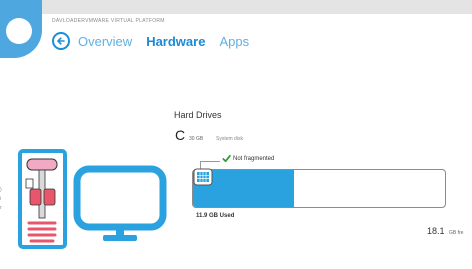 The width and height of the screenshot is (472, 269). What do you see at coordinates (436, 231) in the screenshot?
I see `free-space-value: 18.1` at bounding box center [436, 231].